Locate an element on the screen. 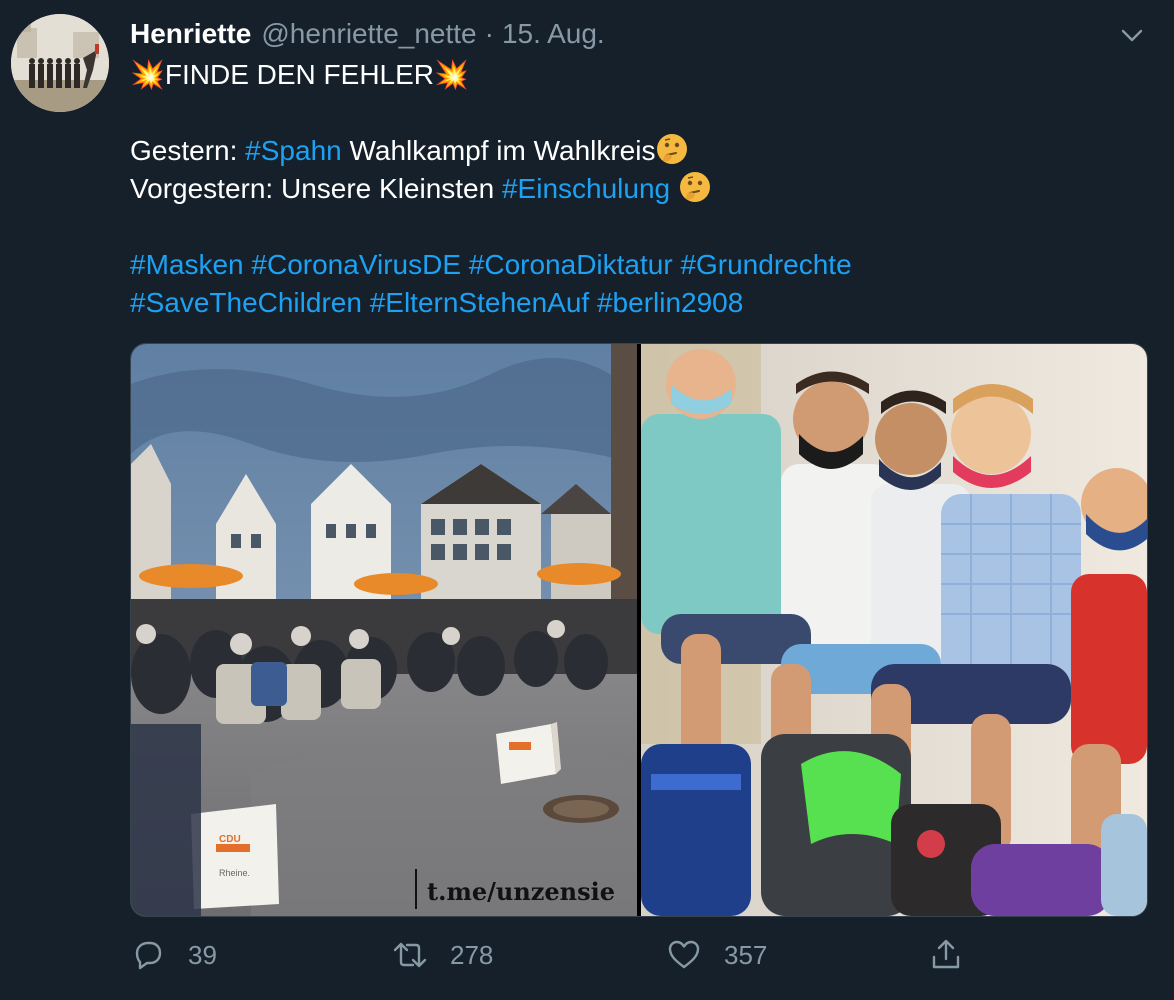 The width and height of the screenshot is (1174, 1000). tweet-header: Henriette @henriette_nette · 15. Aug. is located at coordinates (367, 34).